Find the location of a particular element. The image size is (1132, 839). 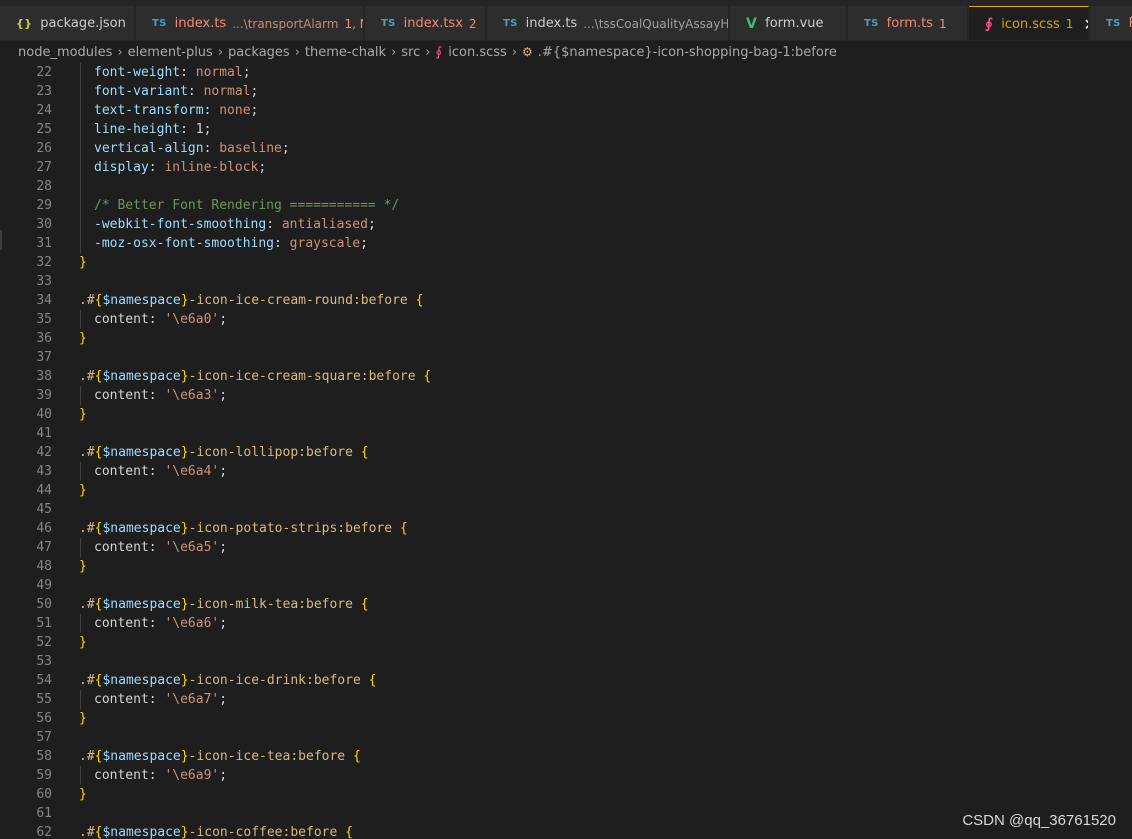

code-line: 60} is located at coordinates (566, 794).